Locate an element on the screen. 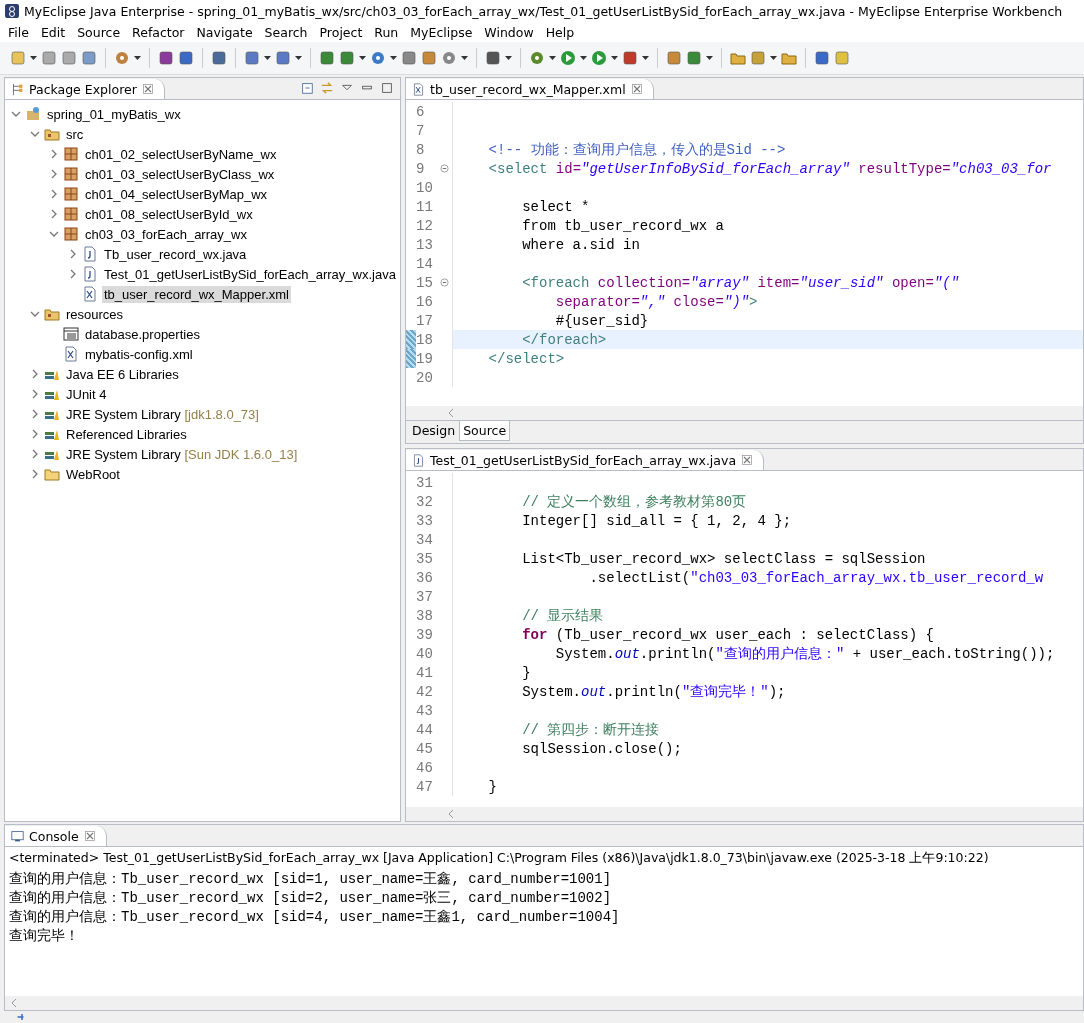  tree-item: spring_01_myBatis_wx is located at coordinates (114, 114).